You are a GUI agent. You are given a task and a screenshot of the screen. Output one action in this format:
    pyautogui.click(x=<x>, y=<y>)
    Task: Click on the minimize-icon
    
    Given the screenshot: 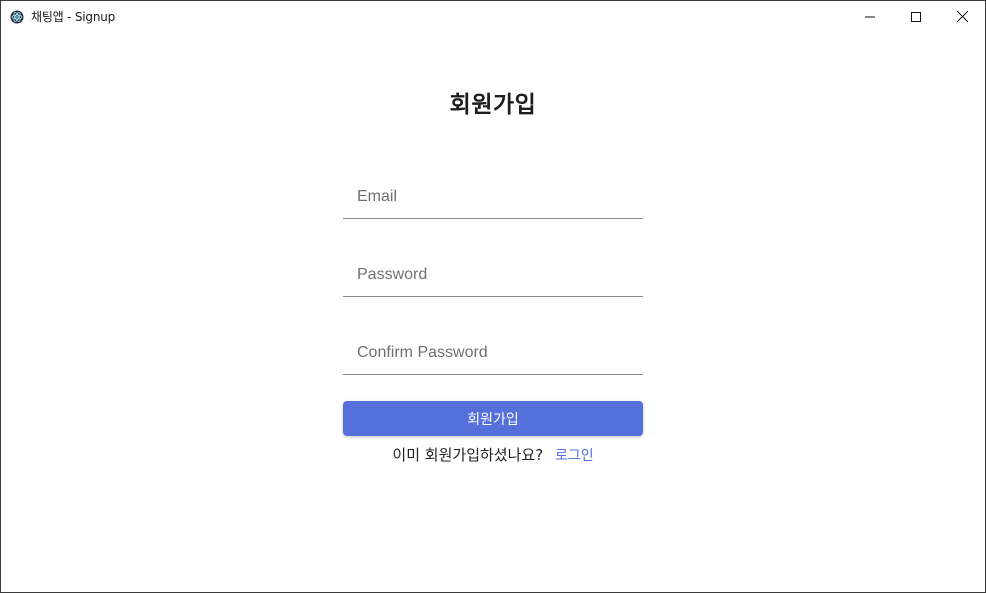 What is the action you would take?
    pyautogui.click(x=870, y=16)
    